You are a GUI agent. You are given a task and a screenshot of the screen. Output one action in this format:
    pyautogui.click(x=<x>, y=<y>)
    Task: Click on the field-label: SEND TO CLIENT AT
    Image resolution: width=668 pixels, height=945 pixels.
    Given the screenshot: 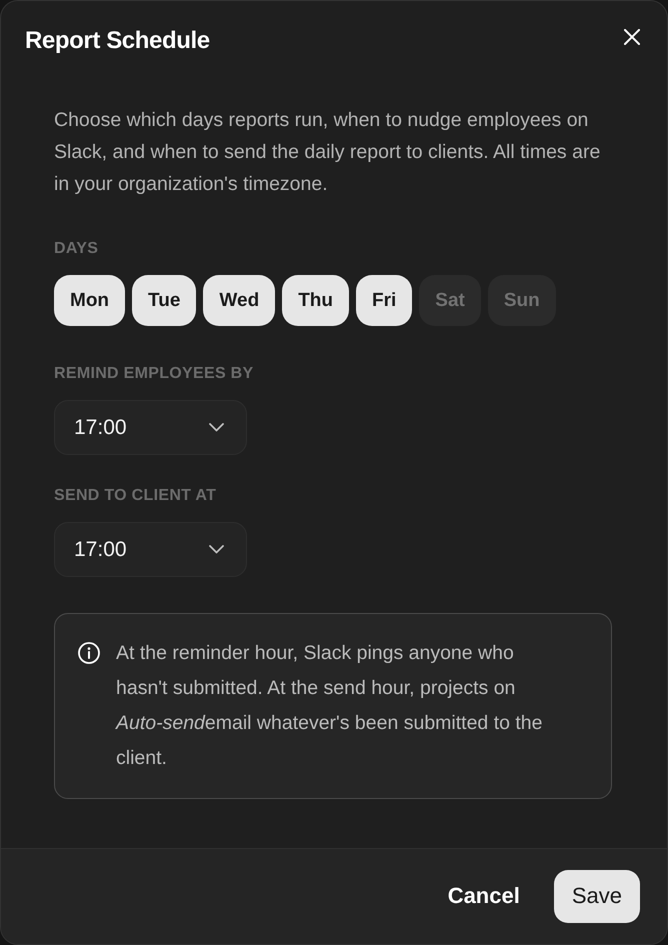 What is the action you would take?
    pyautogui.click(x=135, y=496)
    